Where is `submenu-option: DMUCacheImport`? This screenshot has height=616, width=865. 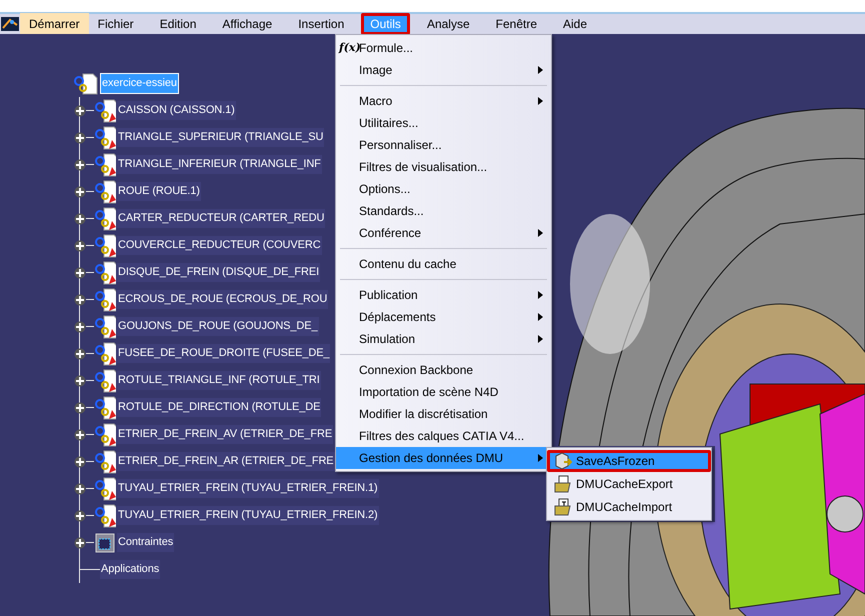
submenu-option: DMUCacheImport is located at coordinates (629, 507).